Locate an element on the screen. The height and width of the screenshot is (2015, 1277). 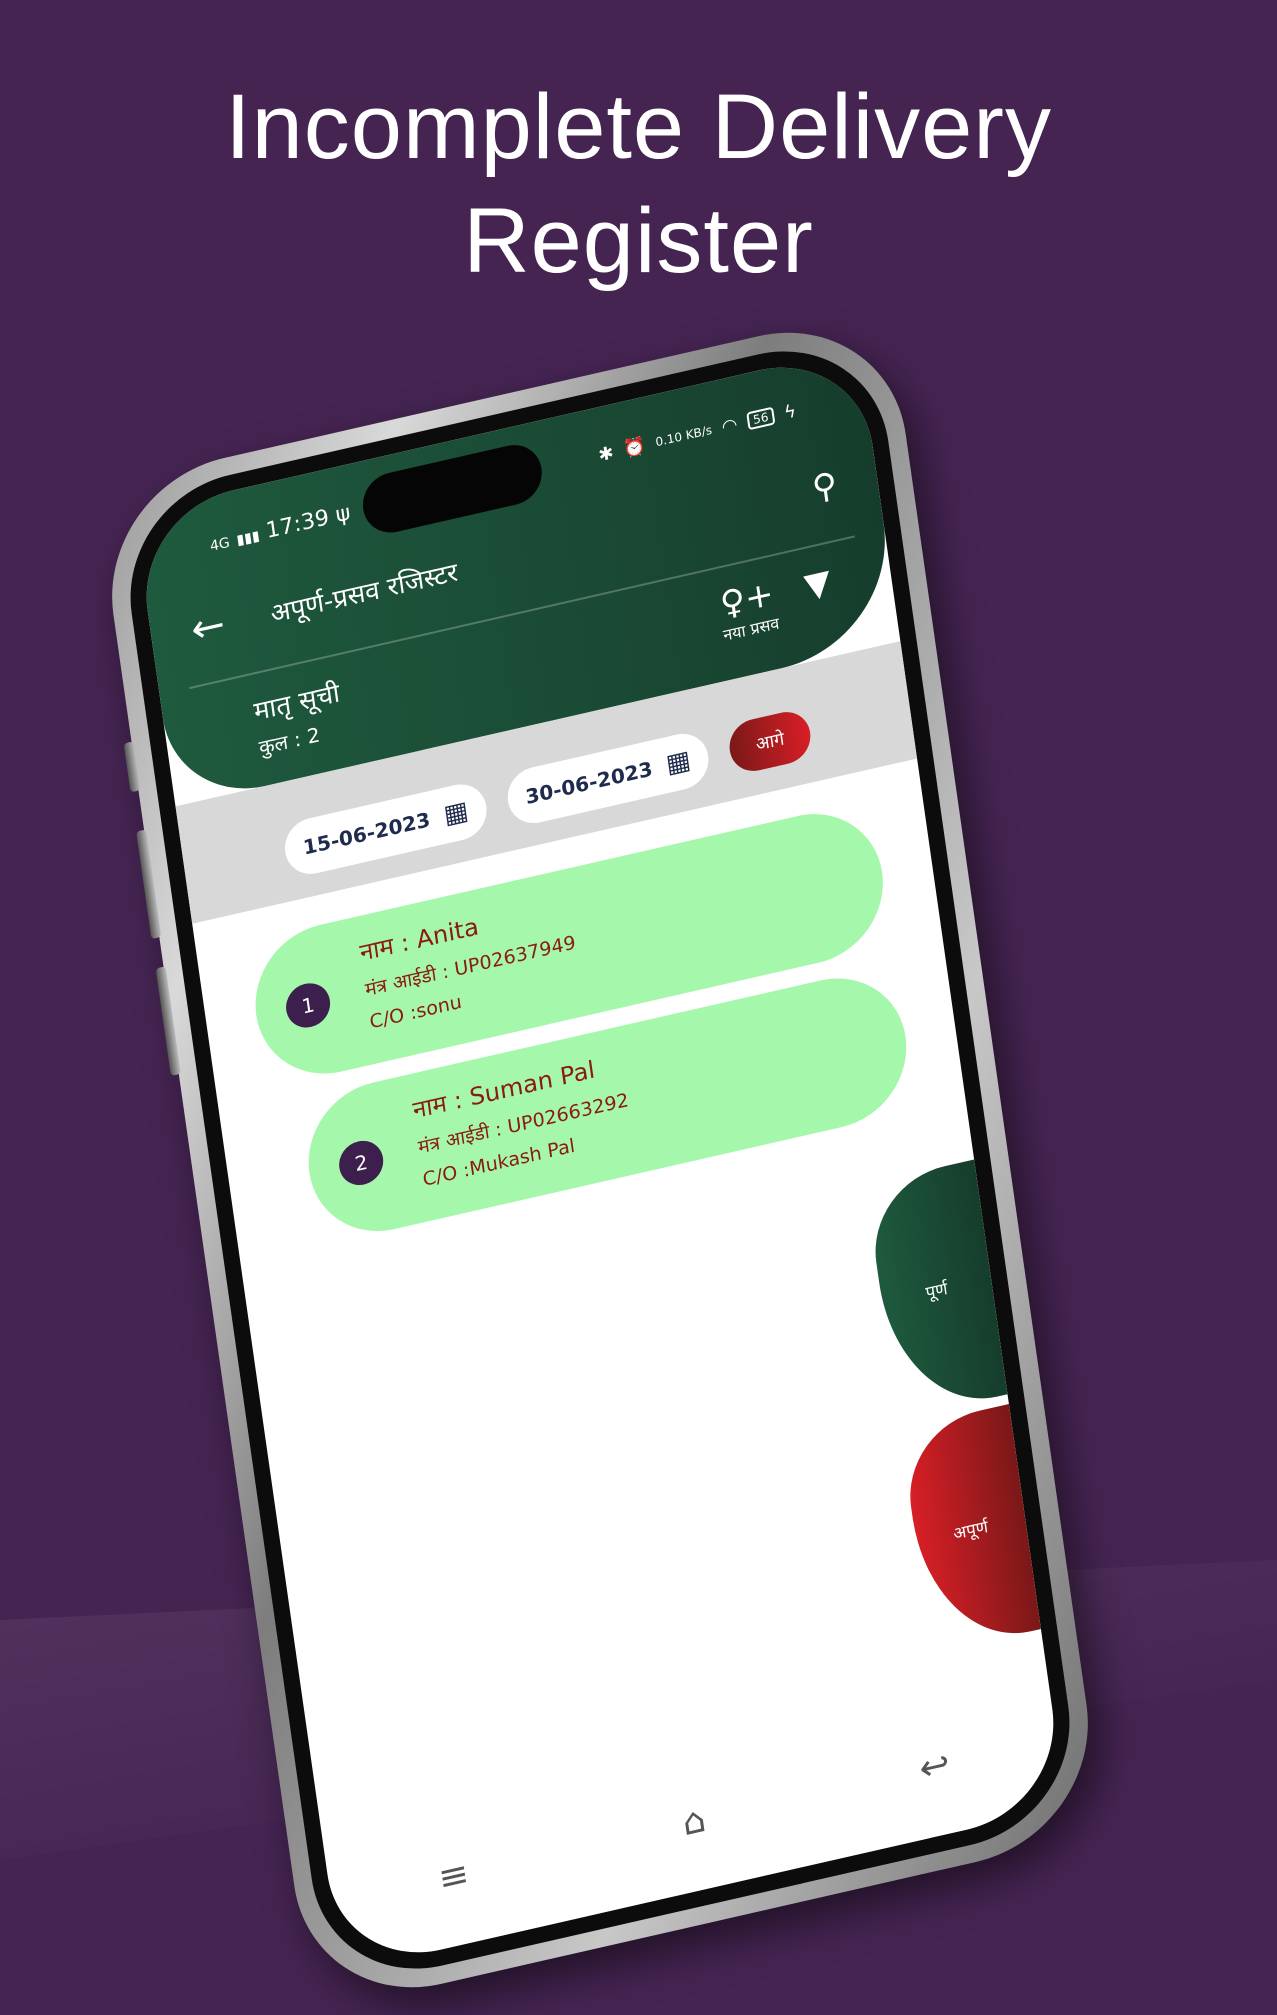
next-button: आगे is located at coordinates (770, 742).